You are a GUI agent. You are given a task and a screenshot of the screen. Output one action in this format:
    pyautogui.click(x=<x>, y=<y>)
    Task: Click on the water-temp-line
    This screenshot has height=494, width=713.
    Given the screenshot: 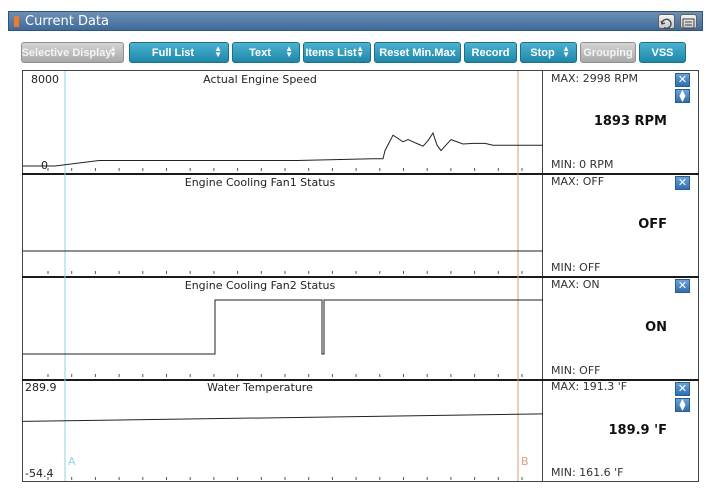 What is the action you would take?
    pyautogui.click(x=283, y=417)
    